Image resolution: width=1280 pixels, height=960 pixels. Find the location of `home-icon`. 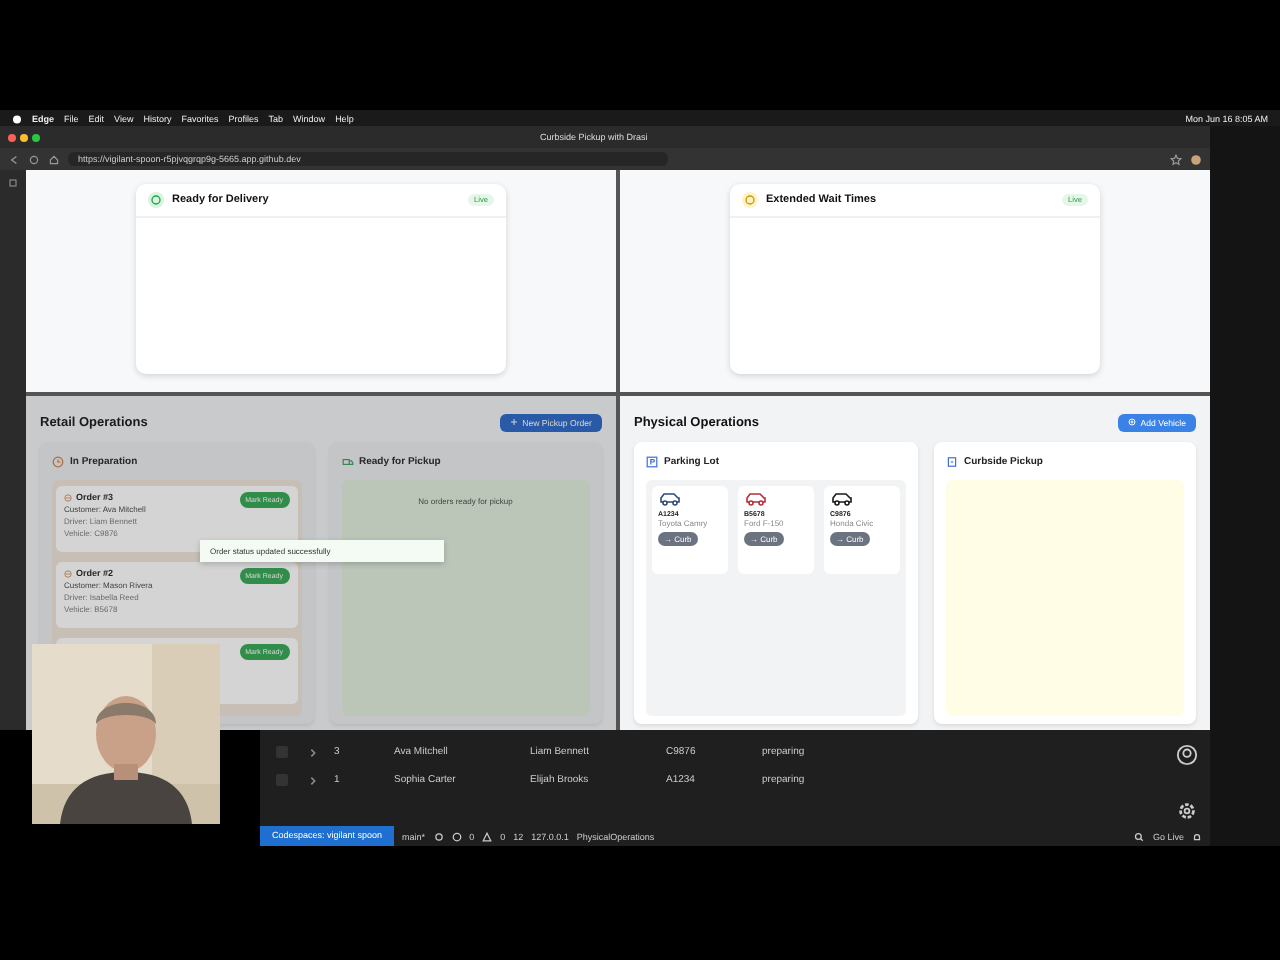

home-icon is located at coordinates (54, 159).